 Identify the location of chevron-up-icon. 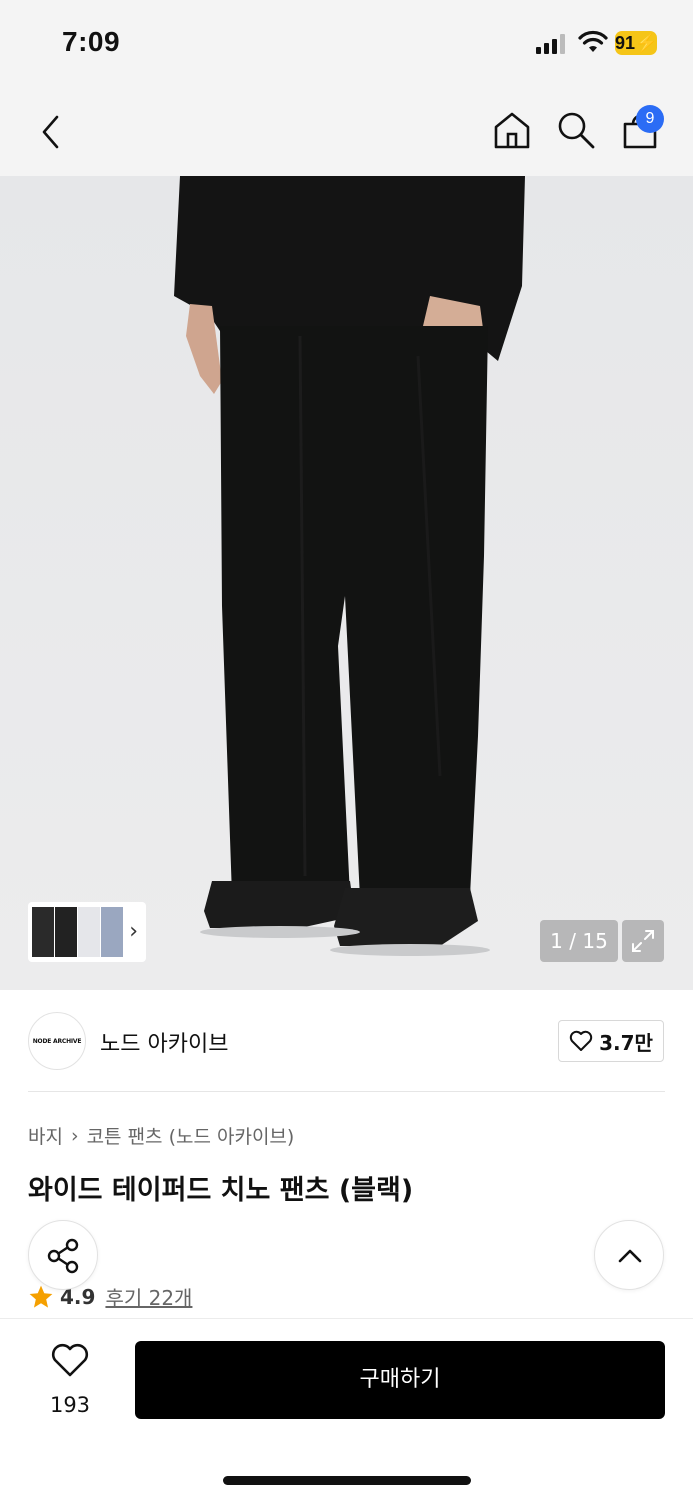
(630, 1256).